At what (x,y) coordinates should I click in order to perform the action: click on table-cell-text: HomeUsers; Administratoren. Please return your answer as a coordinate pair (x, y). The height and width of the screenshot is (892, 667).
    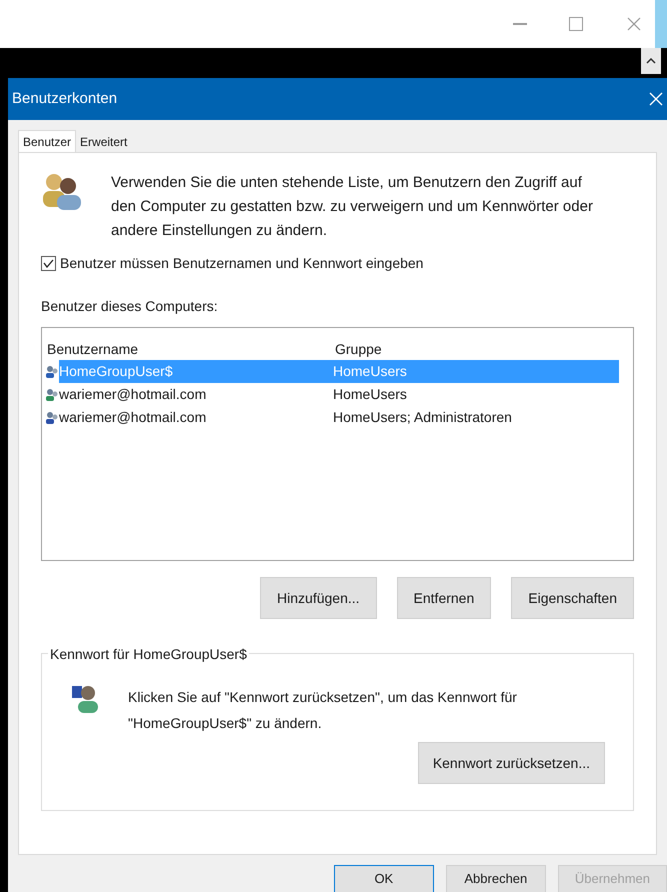
    Looking at the image, I should click on (422, 417).